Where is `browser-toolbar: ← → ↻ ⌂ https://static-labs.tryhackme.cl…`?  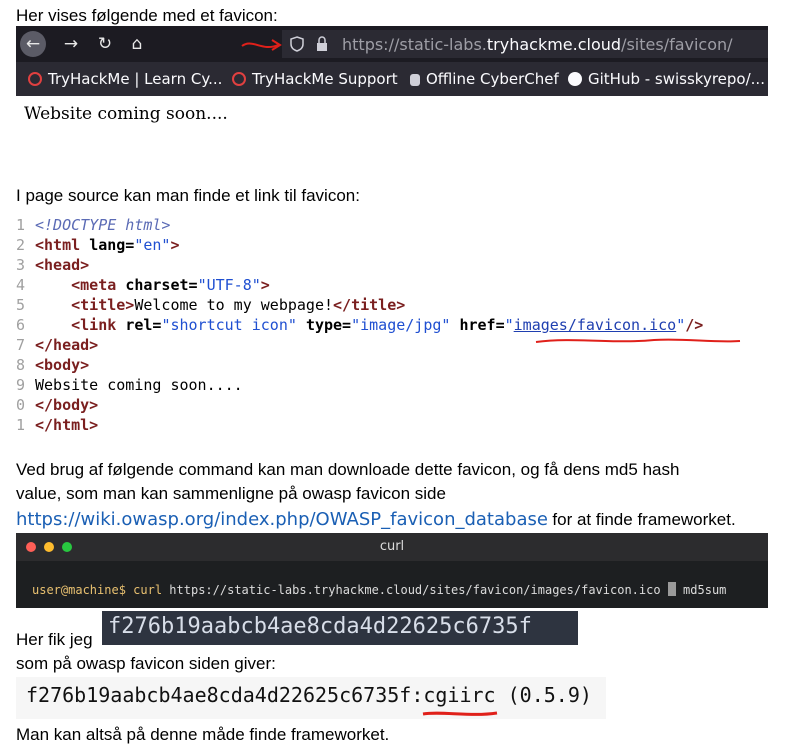 browser-toolbar: ← → ↻ ⌂ https://static-labs.tryhackme.cl… is located at coordinates (392, 44).